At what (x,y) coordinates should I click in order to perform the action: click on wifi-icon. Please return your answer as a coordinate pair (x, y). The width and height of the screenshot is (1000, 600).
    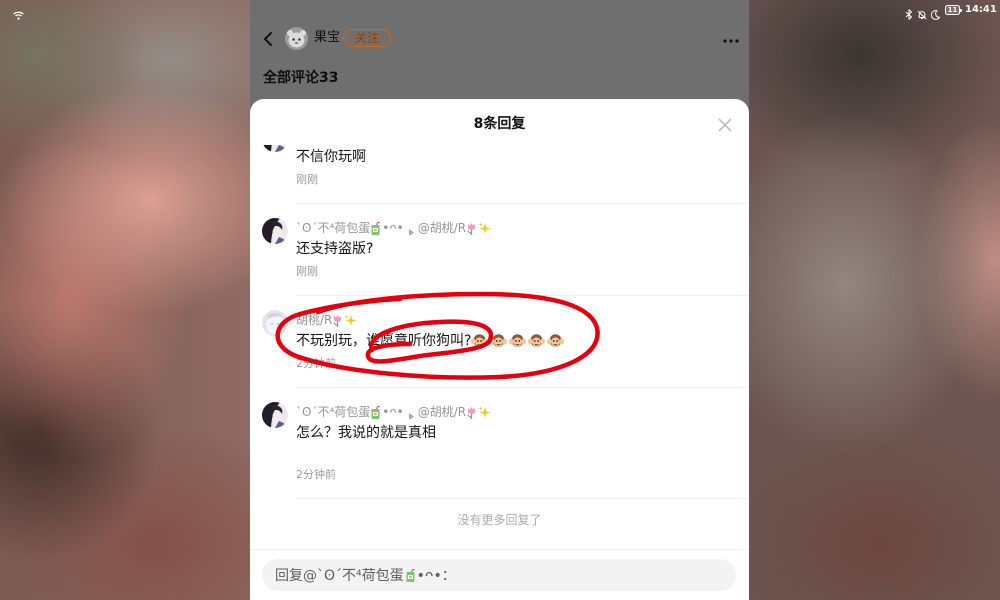
    Looking at the image, I should click on (18, 14).